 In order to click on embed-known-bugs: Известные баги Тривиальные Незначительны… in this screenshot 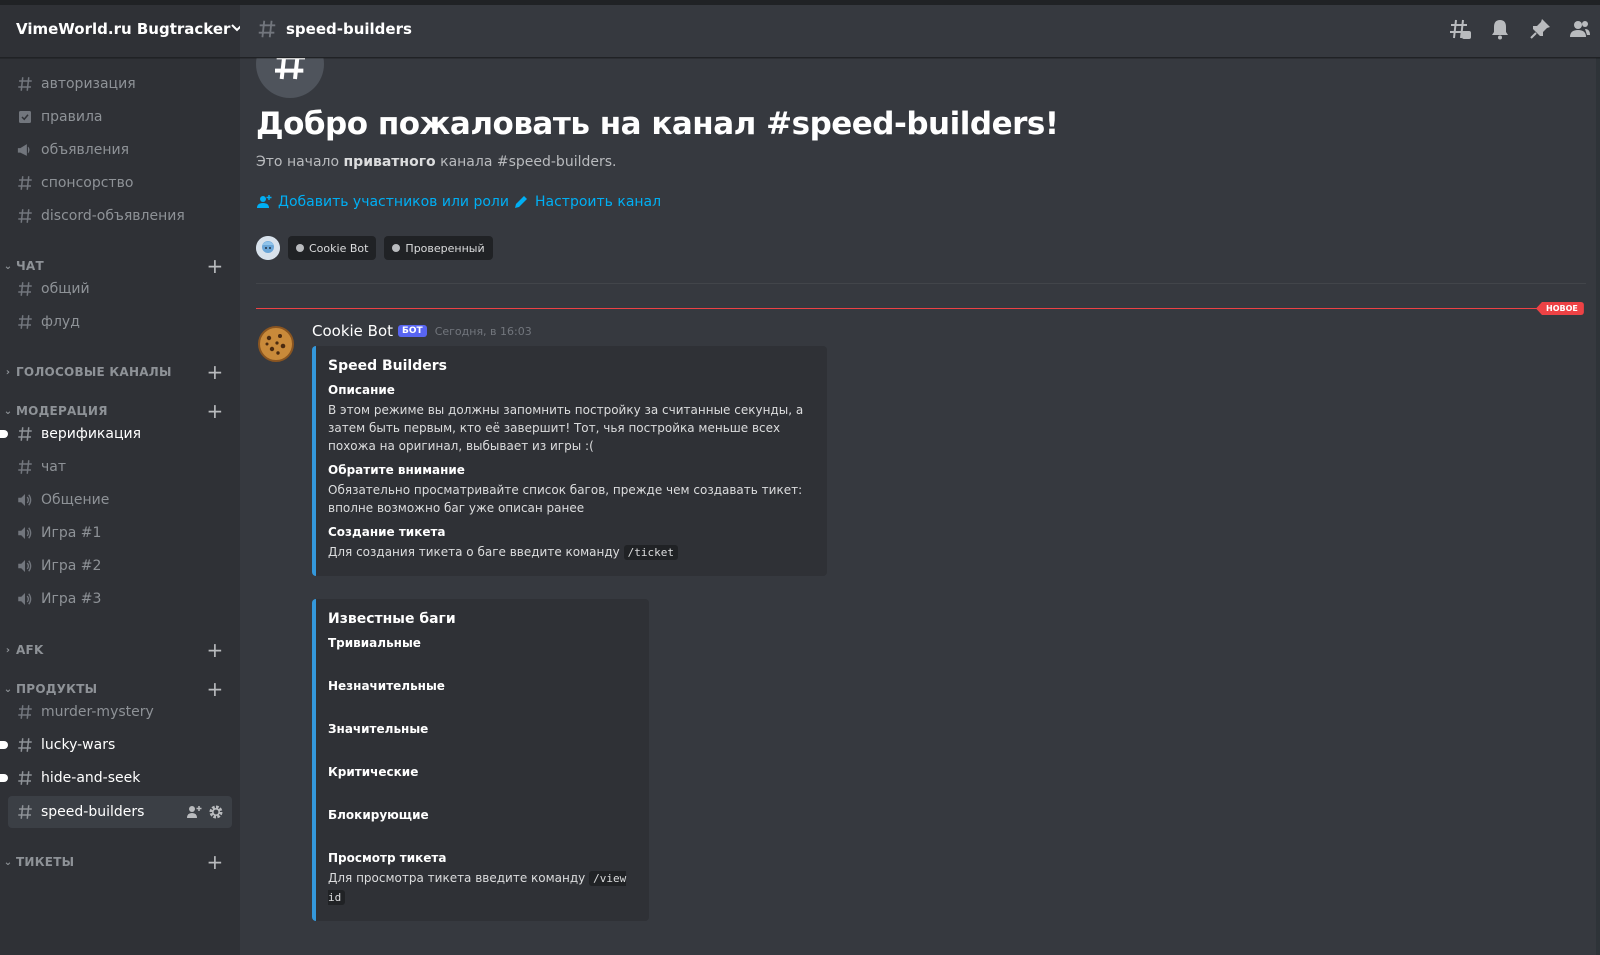, I will do `click(480, 760)`.